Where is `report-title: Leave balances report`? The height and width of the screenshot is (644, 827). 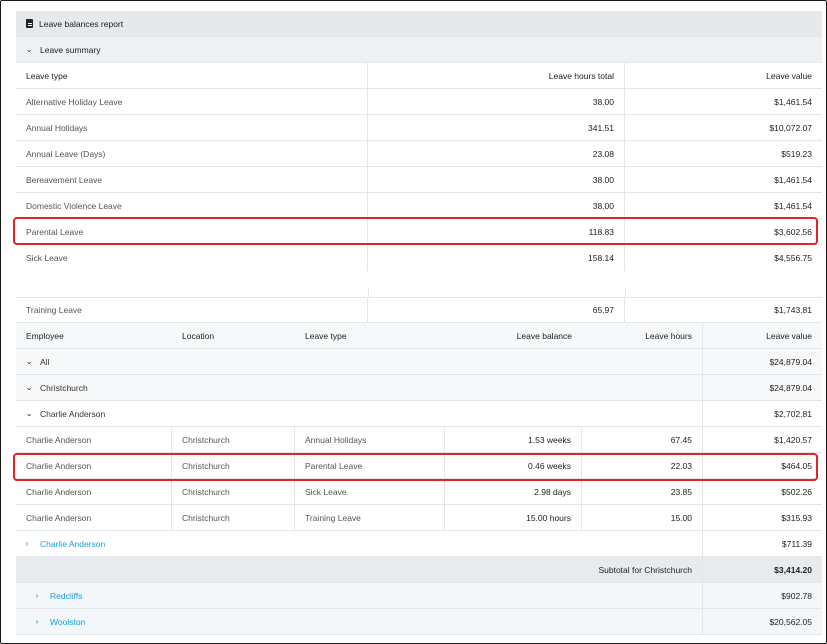
report-title: Leave balances report is located at coordinates (81, 23).